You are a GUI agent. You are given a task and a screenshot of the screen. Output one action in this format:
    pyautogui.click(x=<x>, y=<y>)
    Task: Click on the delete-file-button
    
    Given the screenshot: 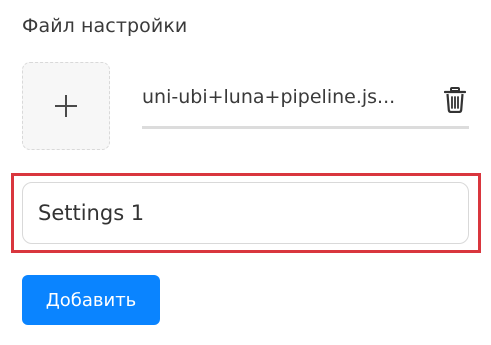 What is the action you would take?
    pyautogui.click(x=455, y=100)
    